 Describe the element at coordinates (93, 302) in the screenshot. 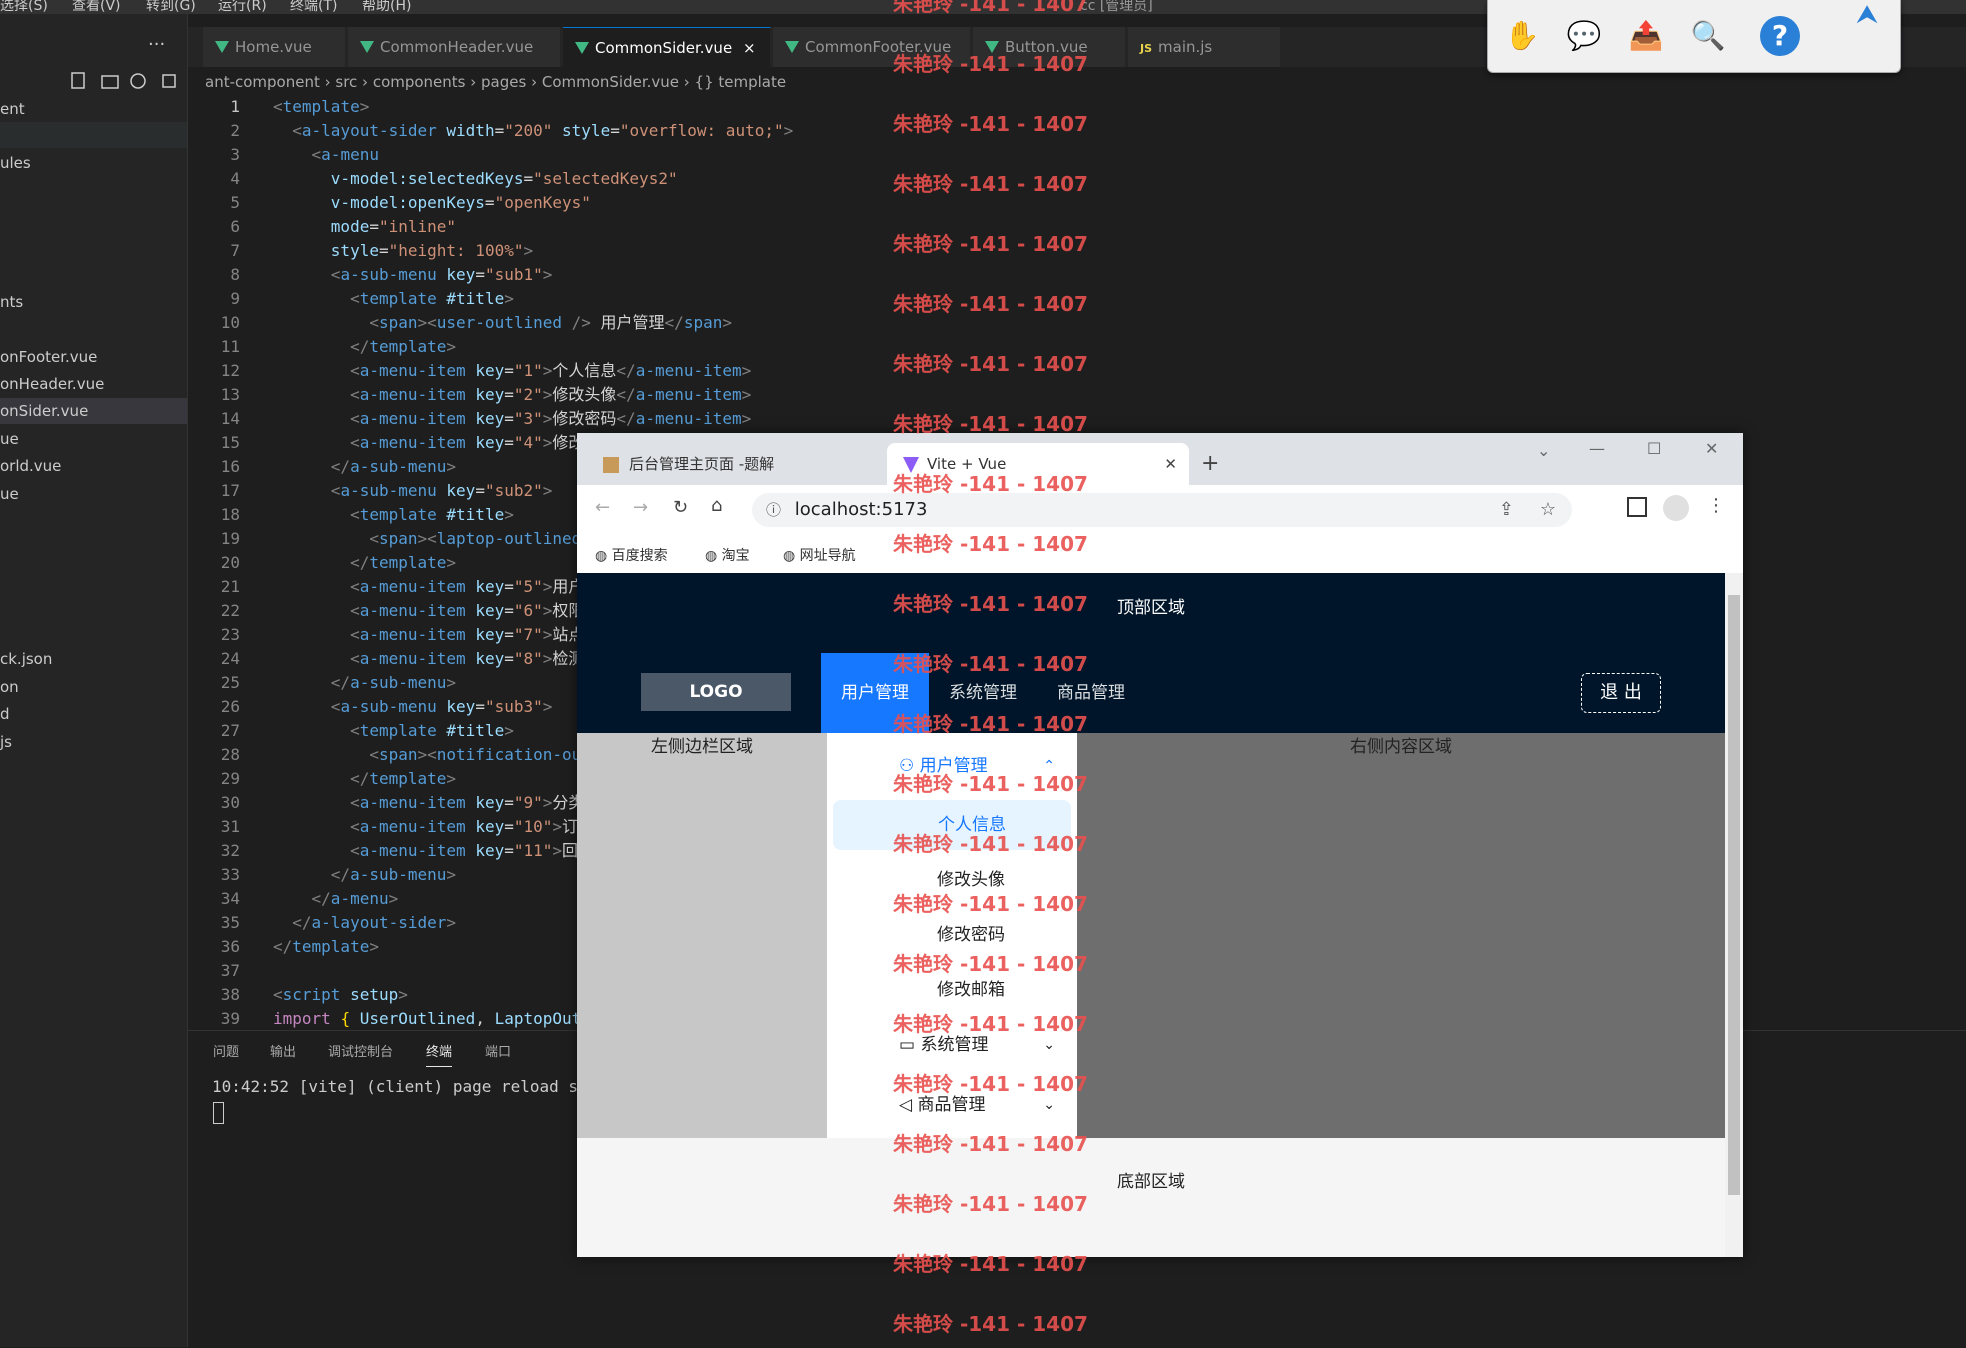

I see `explorer-item: nts` at that location.